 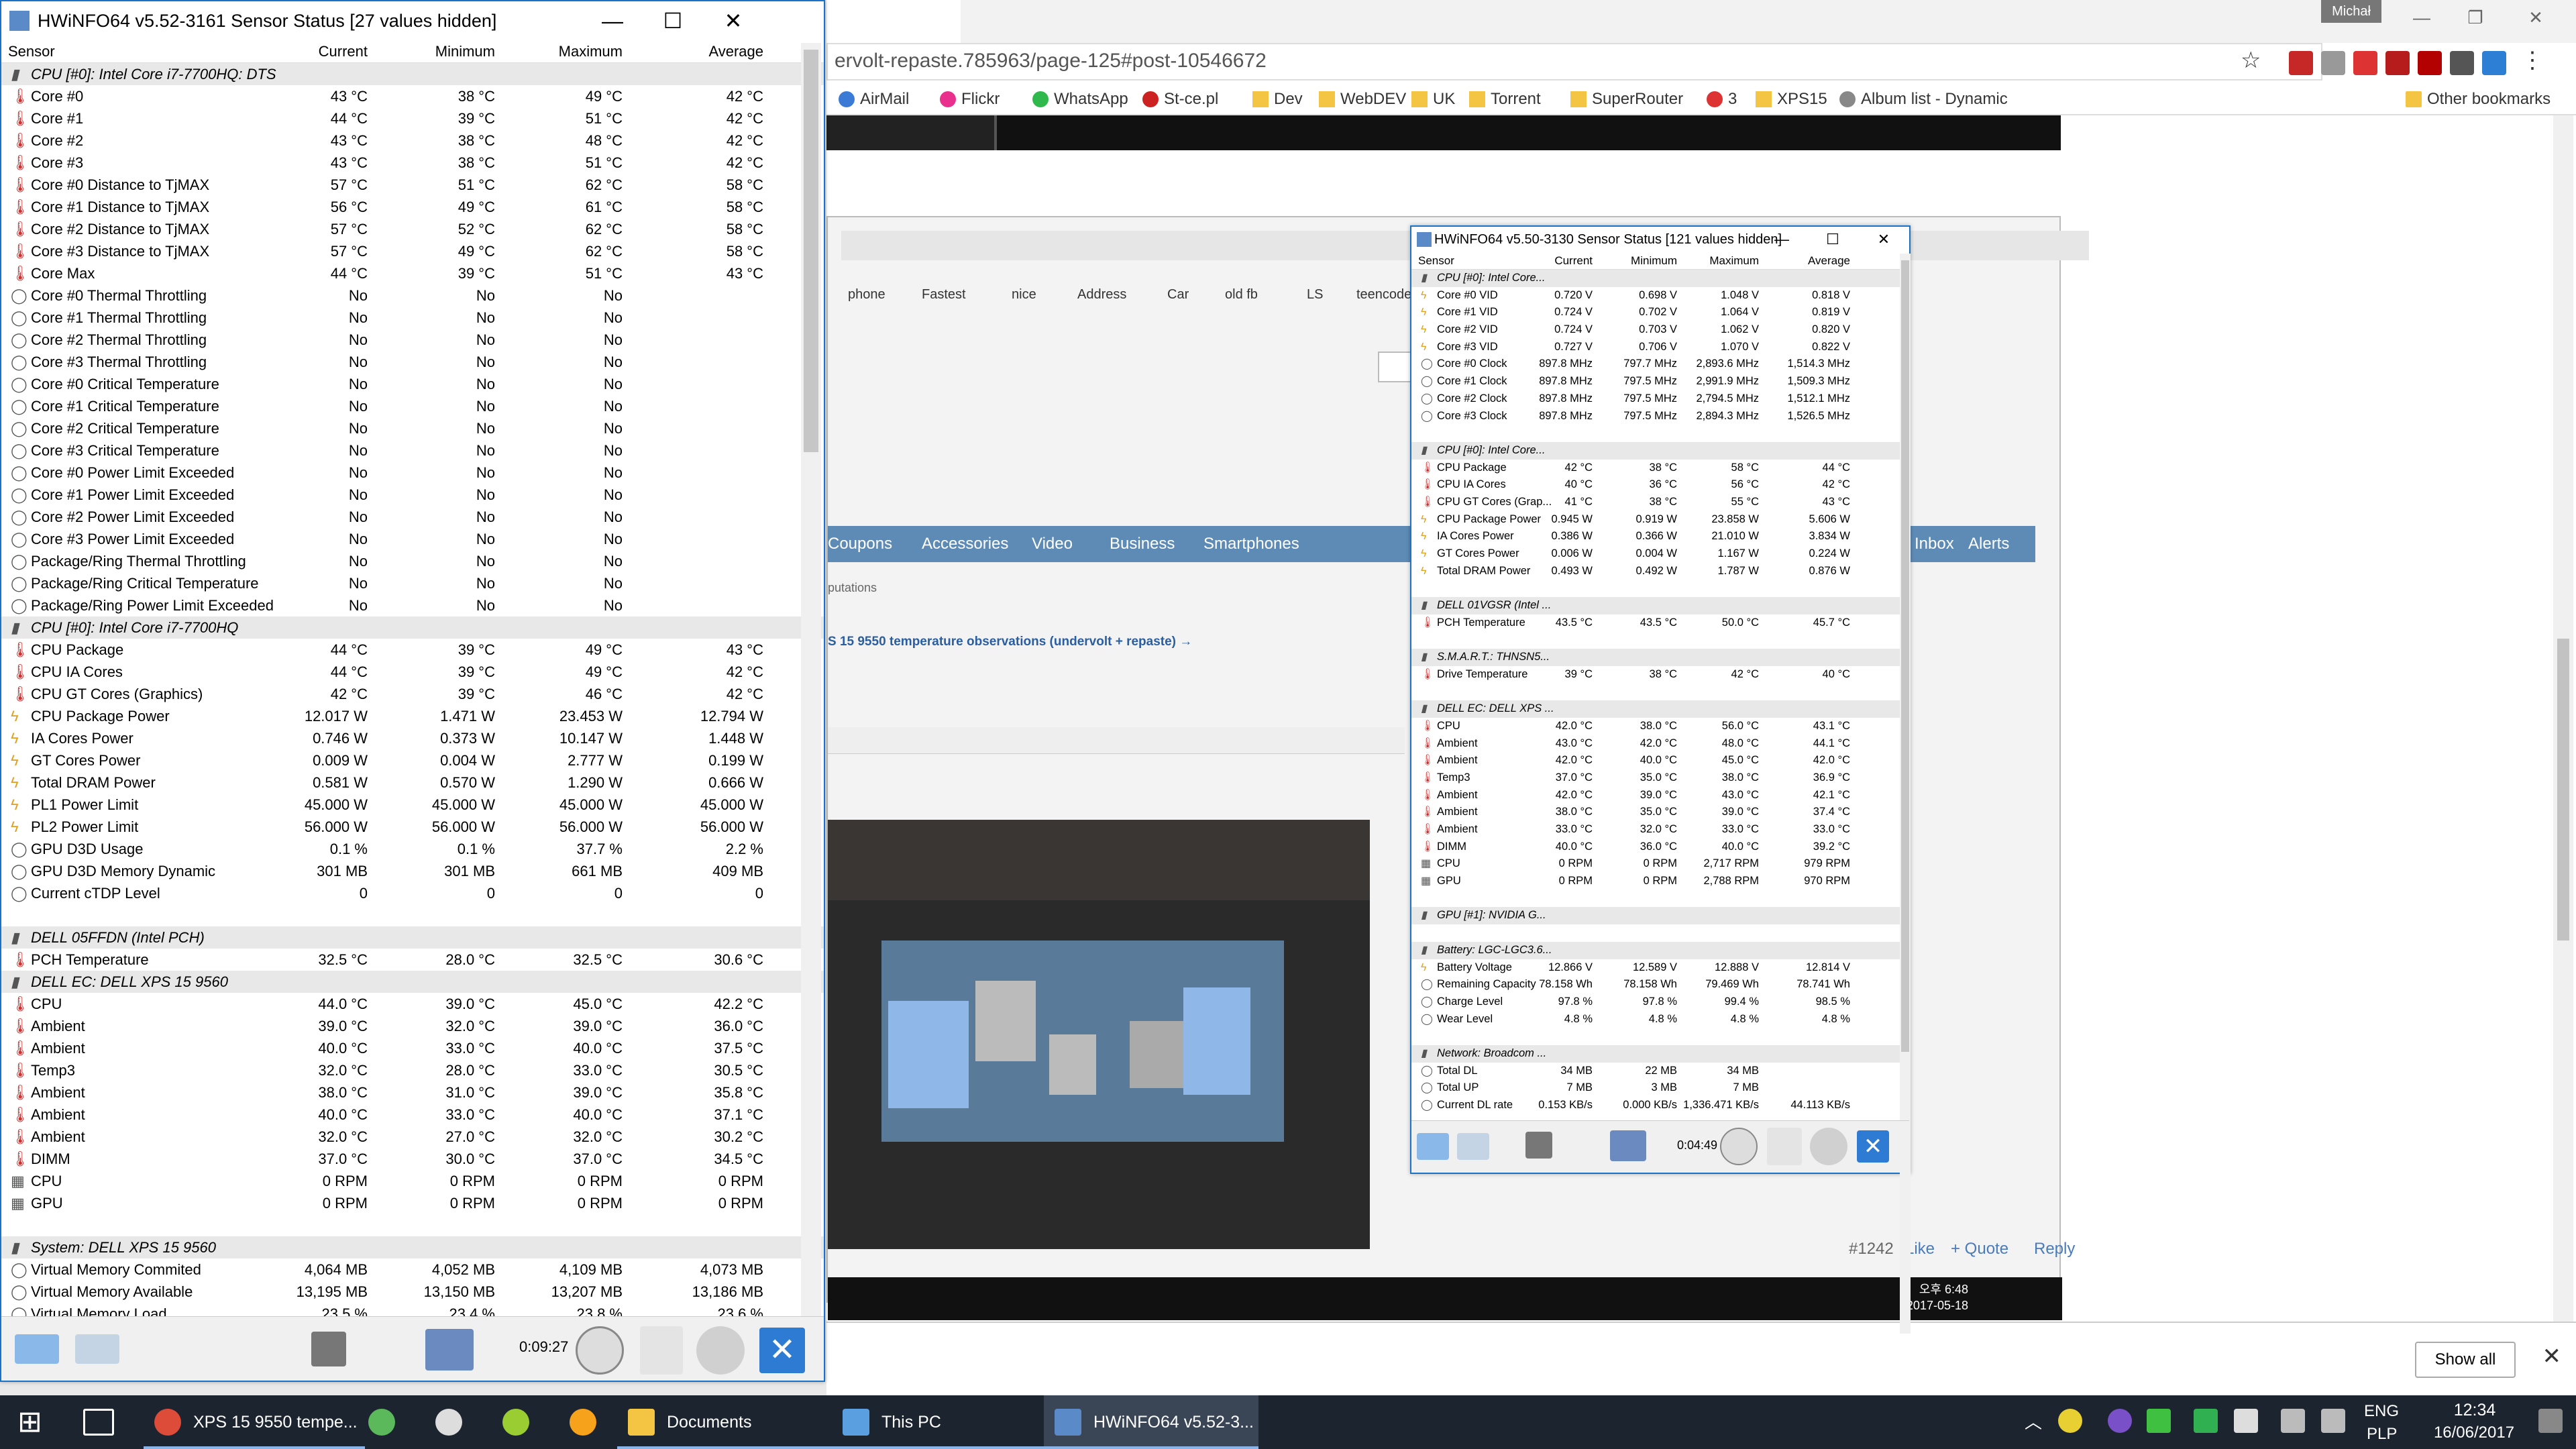 What do you see at coordinates (1660, 812) in the screenshot?
I see `sensor-row: 🌡 Ambient 38.0 °C 35.0 °C 39.0 °C 37.4 °C` at bounding box center [1660, 812].